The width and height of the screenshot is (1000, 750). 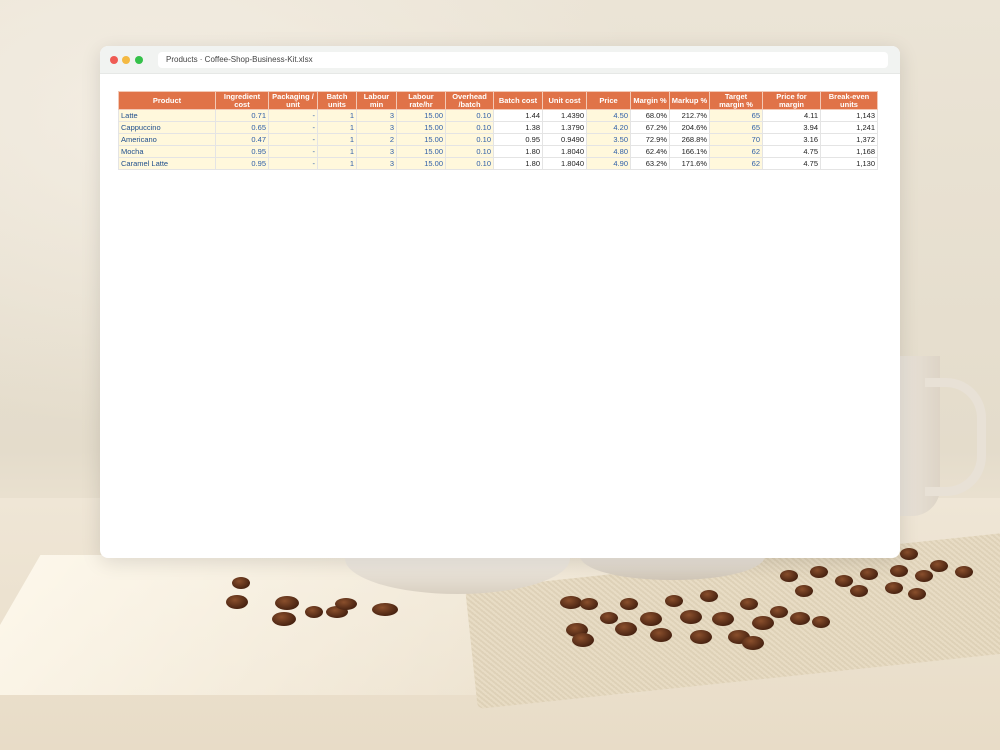 I want to click on product-name-cell: Mocha, so click(x=167, y=151).